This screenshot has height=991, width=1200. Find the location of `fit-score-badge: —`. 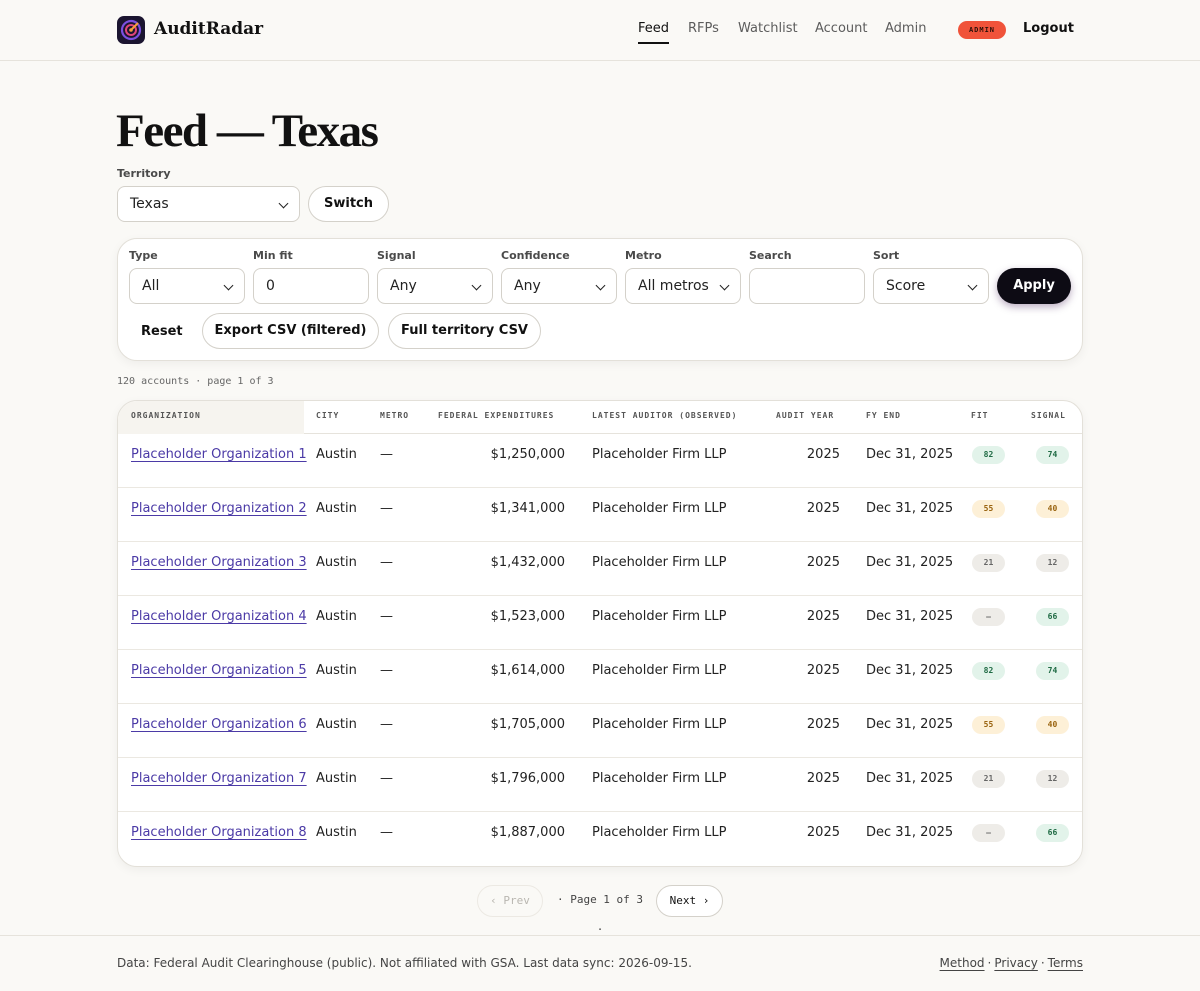

fit-score-badge: — is located at coordinates (988, 617).